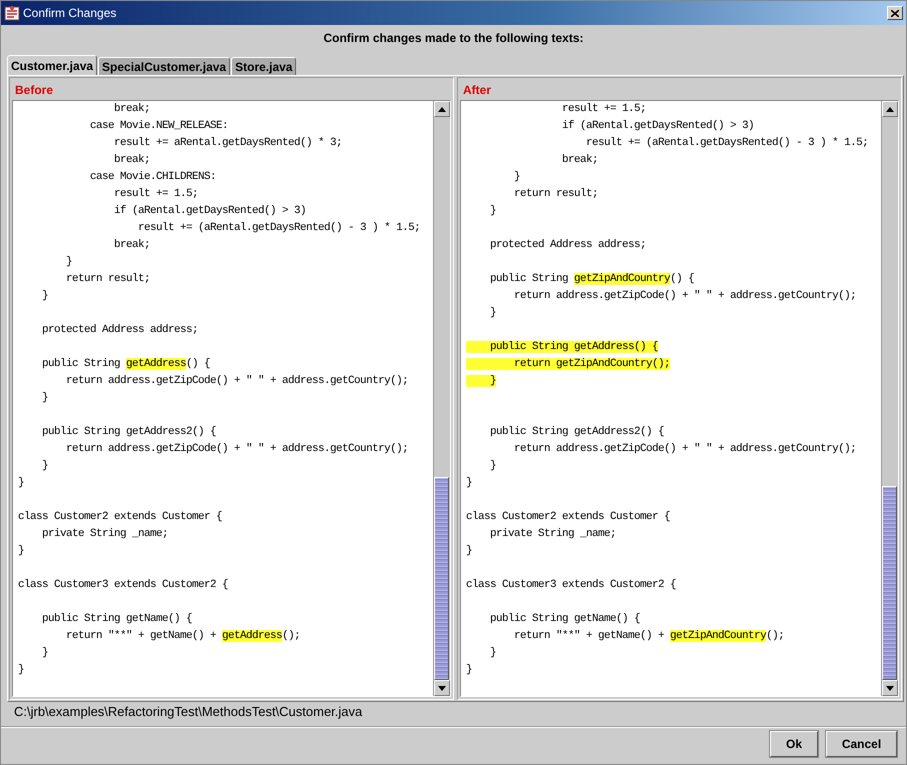  What do you see at coordinates (69, 13) in the screenshot?
I see `window-title: Confirm Changes` at bounding box center [69, 13].